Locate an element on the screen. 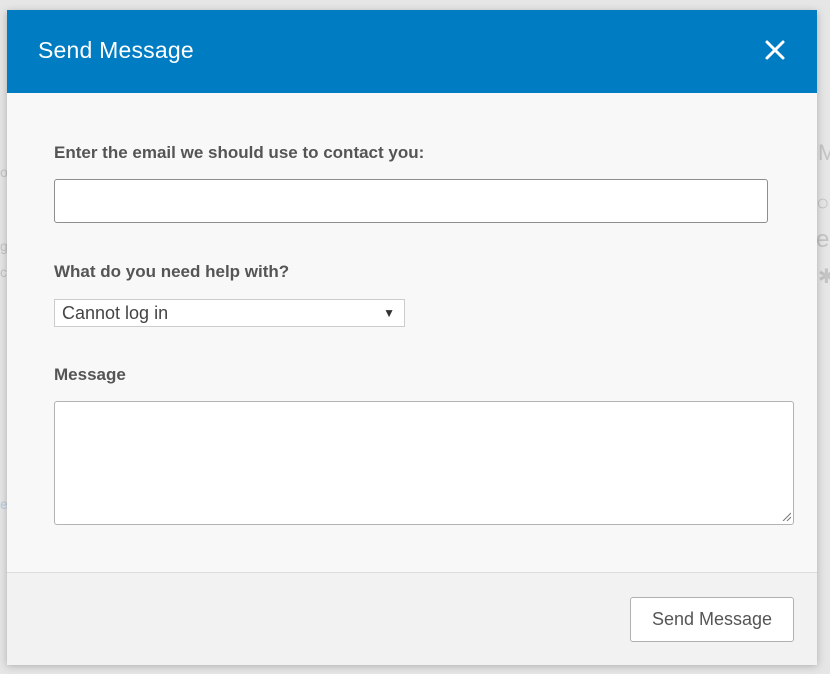  dropdown-arrow-icon: ▼ is located at coordinates (389, 313).